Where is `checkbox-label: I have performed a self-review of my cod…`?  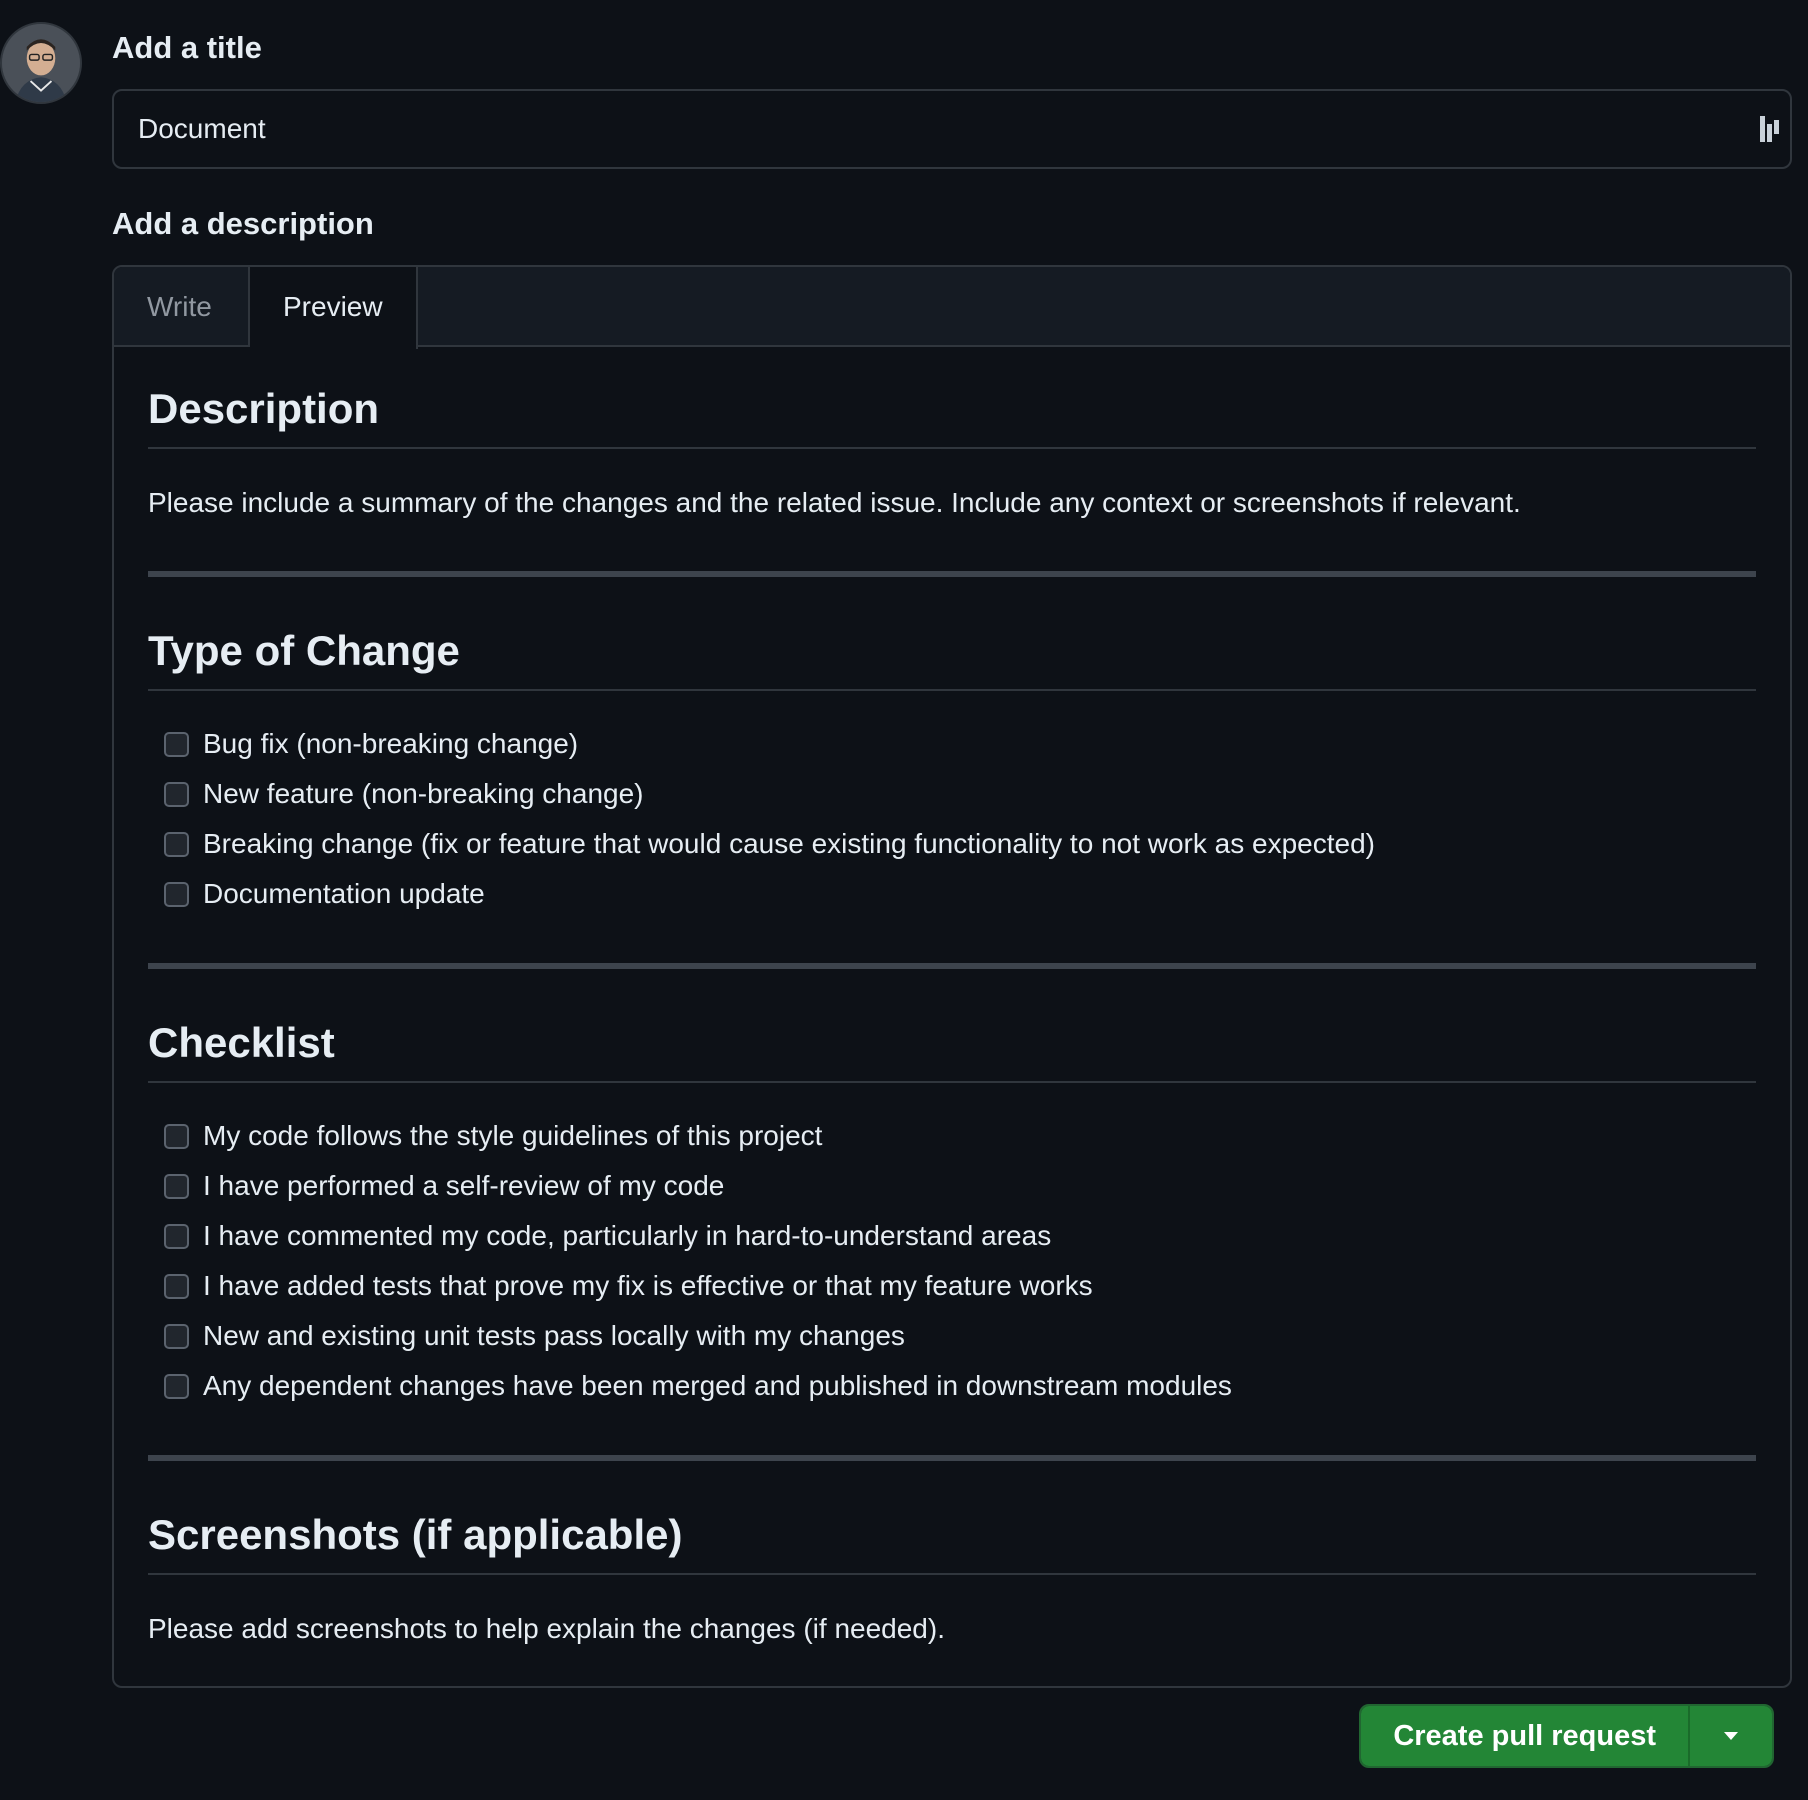
checkbox-label: I have performed a self-review of my cod… is located at coordinates (464, 1185).